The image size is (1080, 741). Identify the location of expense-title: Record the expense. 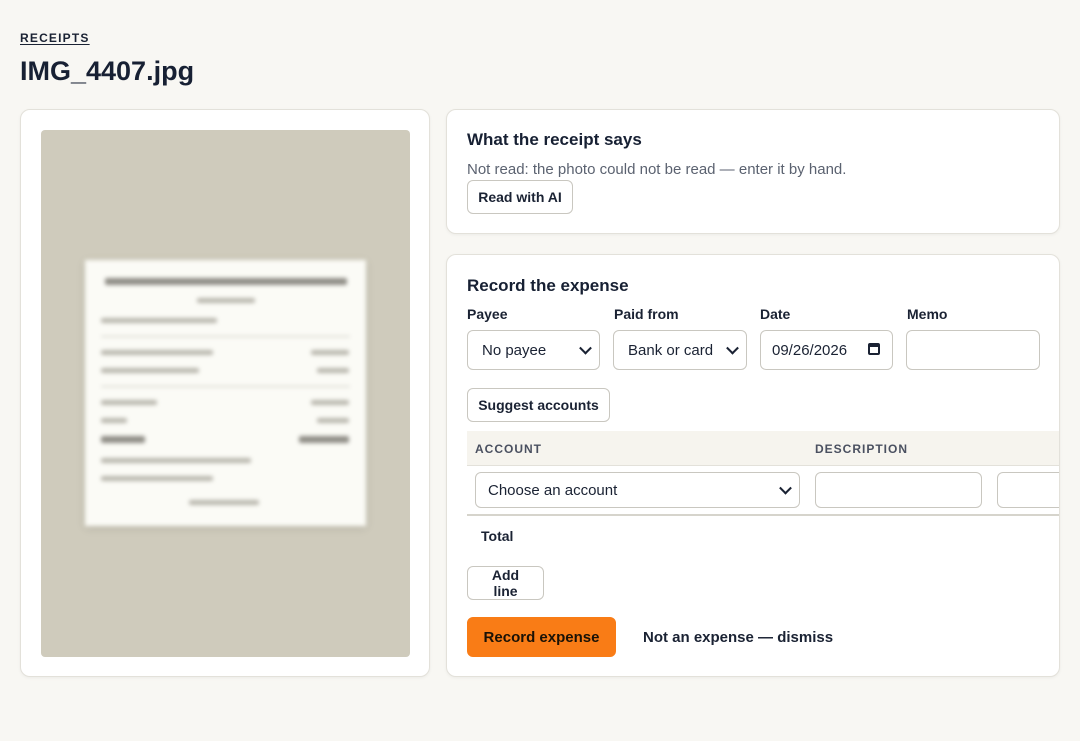
(548, 285).